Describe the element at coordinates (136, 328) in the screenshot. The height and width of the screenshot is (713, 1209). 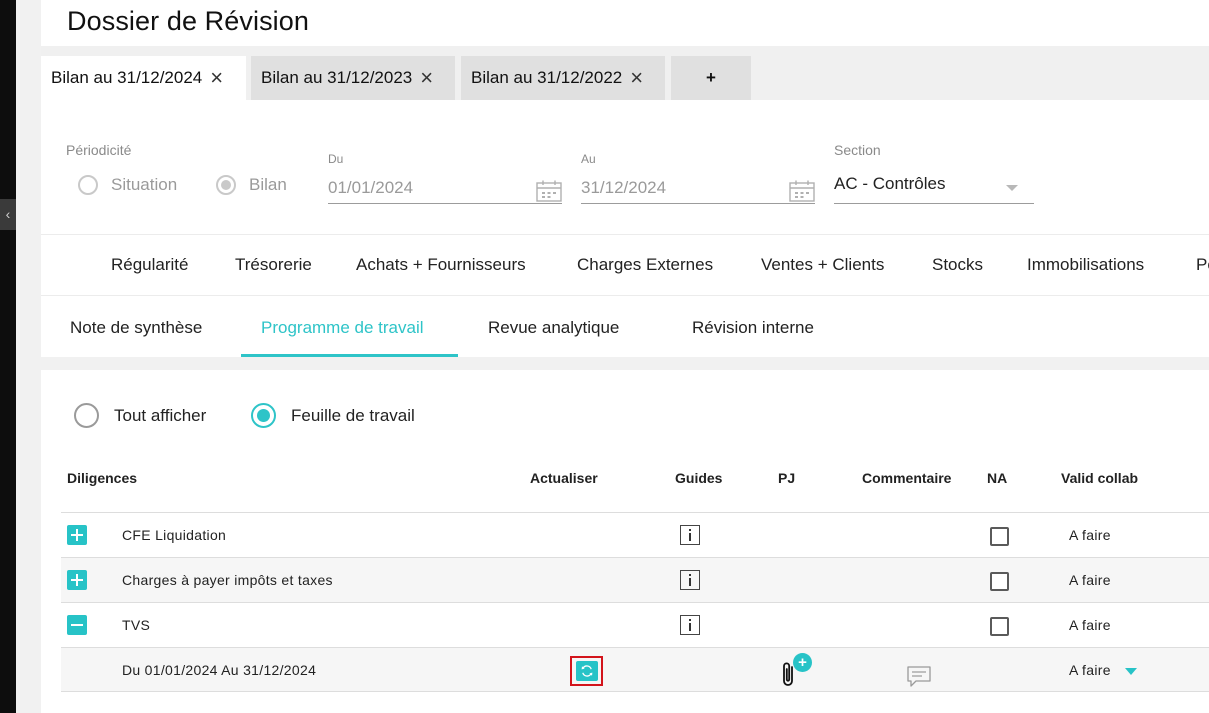
I see `tab-note-synthese: Note de synthèse` at that location.